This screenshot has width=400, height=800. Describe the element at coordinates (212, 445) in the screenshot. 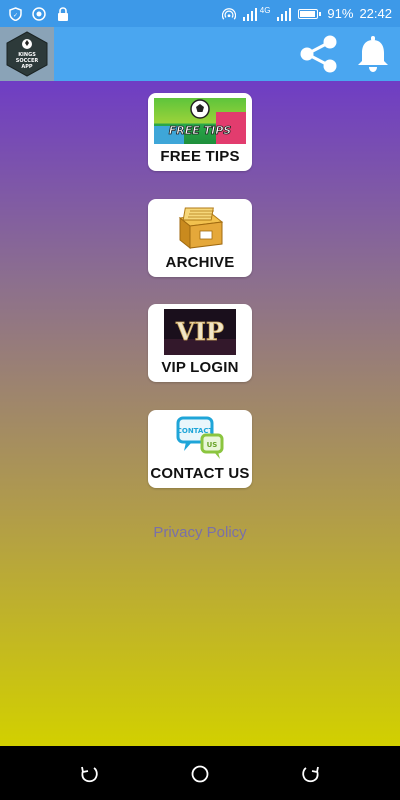

I see `us-image-text: US` at that location.